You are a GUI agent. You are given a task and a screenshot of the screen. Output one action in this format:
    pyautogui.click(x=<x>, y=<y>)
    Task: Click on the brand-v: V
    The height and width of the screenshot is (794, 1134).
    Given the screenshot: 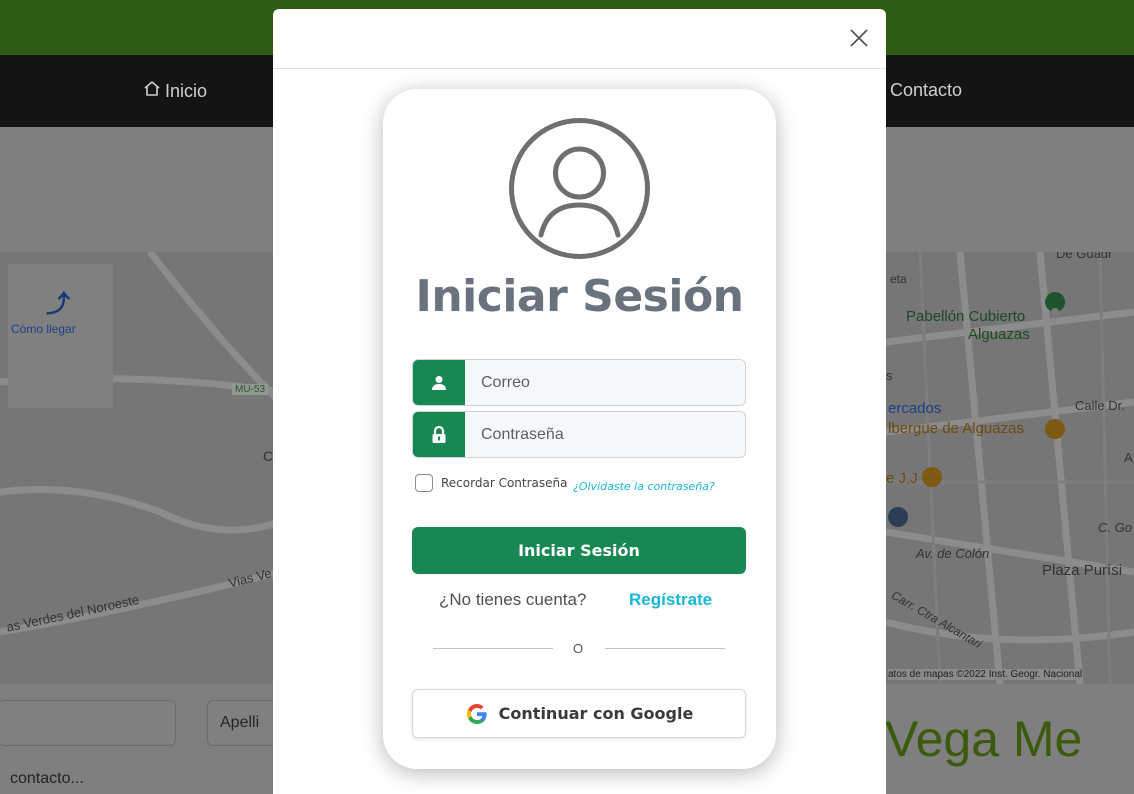 What is the action you would take?
    pyautogui.click(x=900, y=739)
    